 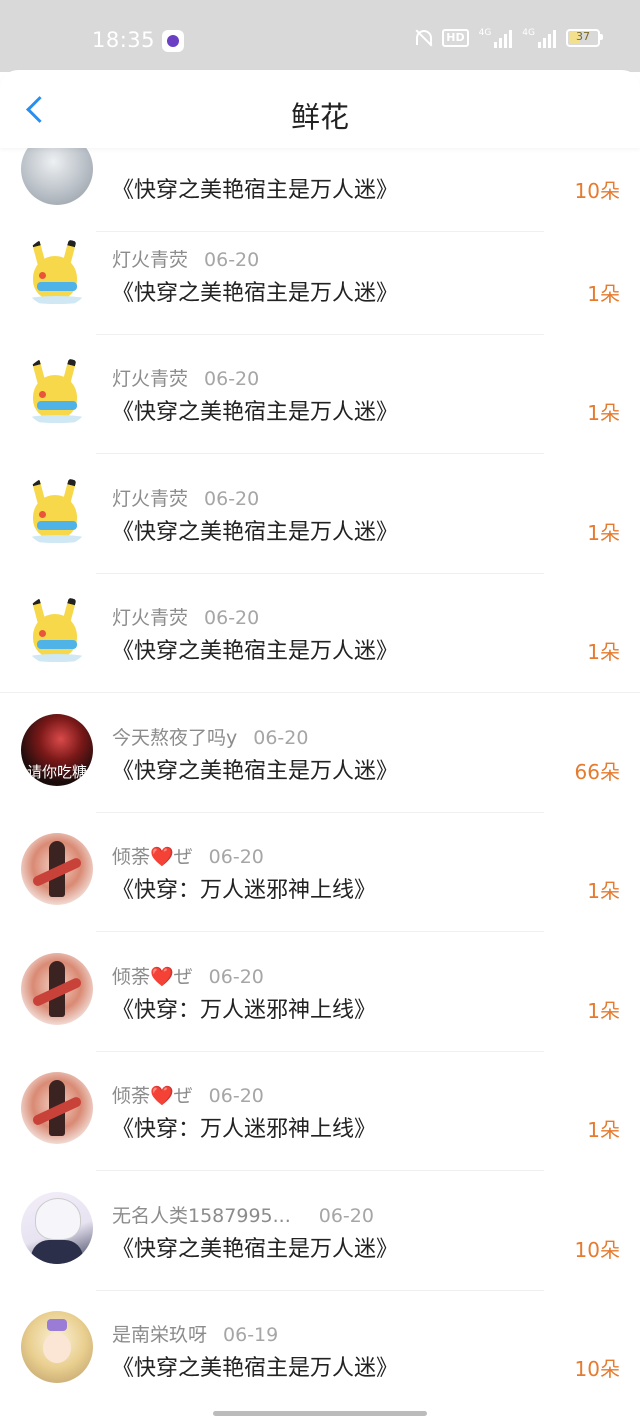 I want to click on status-time: 18:35, so click(x=124, y=40).